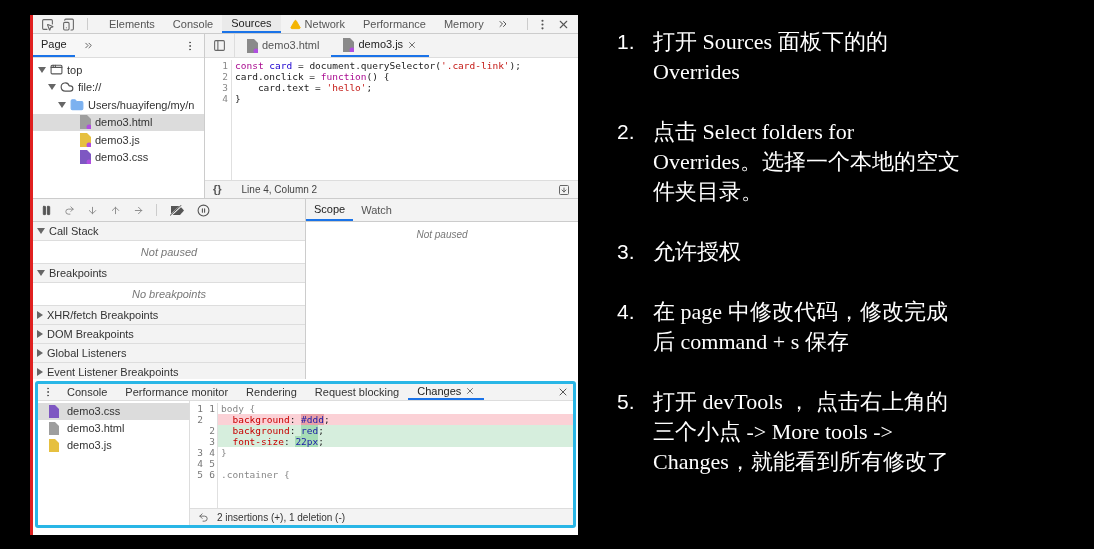 The image size is (1094, 549). What do you see at coordinates (169, 353) in the screenshot?
I see `section-header: Global Listeners` at bounding box center [169, 353].